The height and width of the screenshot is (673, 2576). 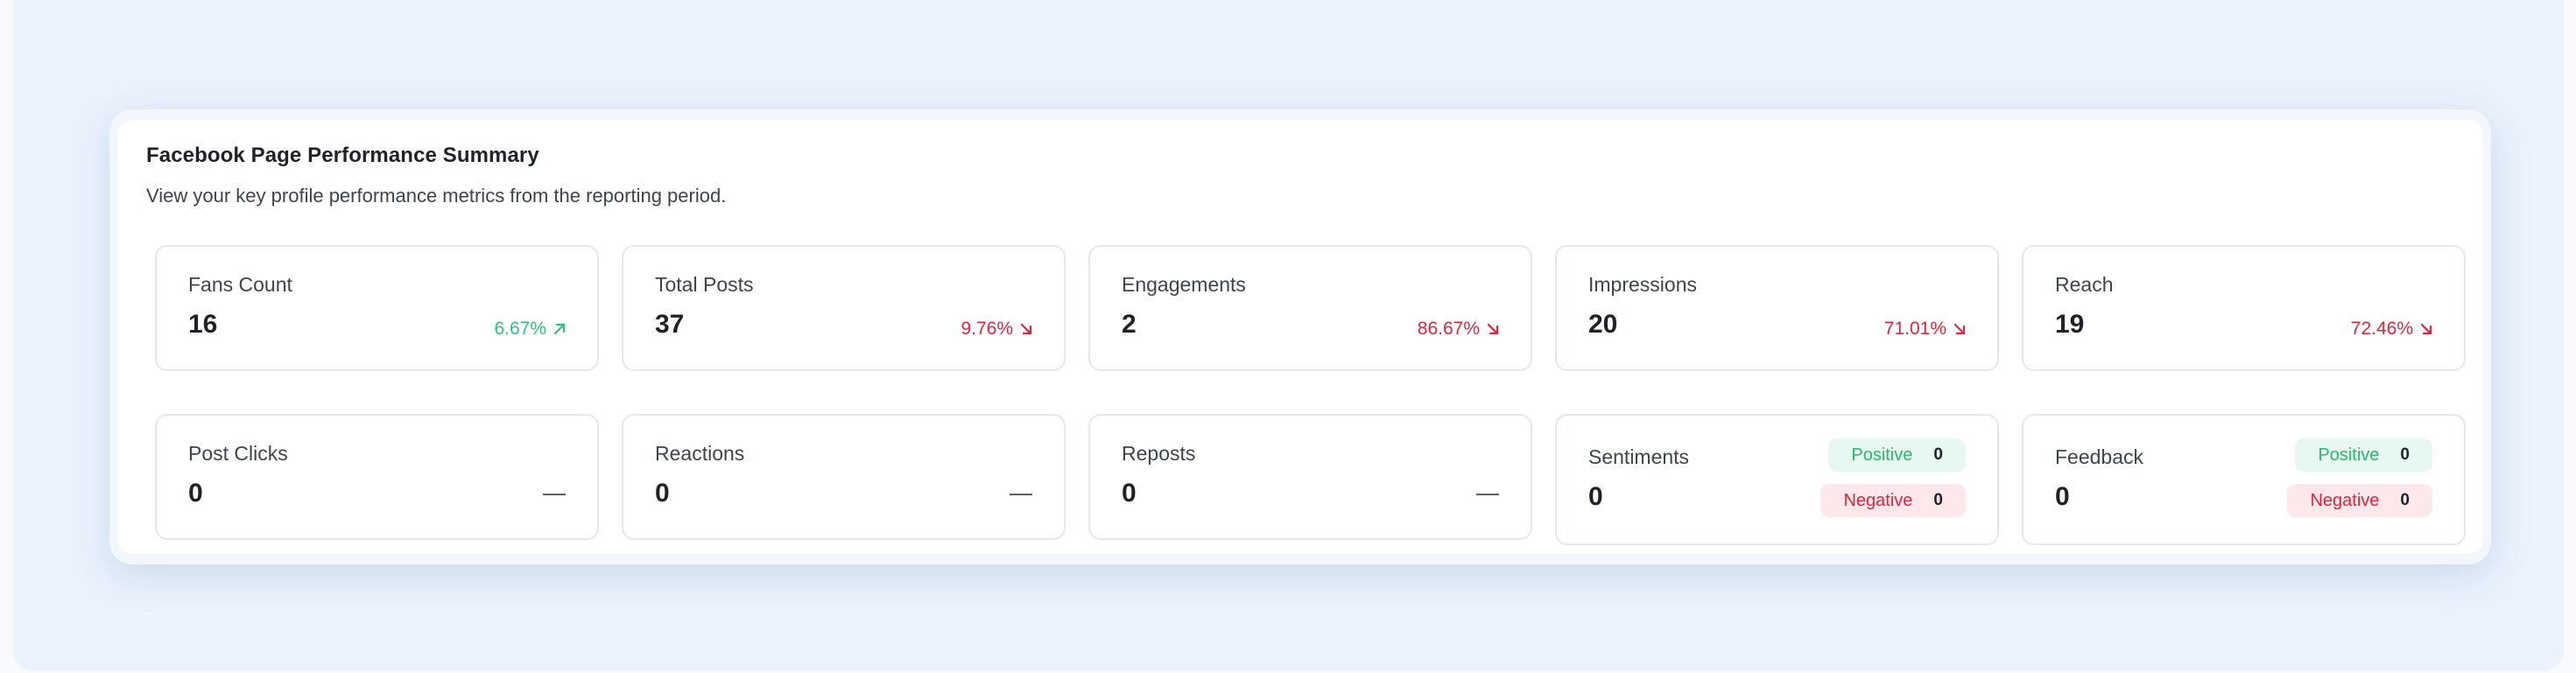 What do you see at coordinates (1129, 324) in the screenshot?
I see `metric-value: 2` at bounding box center [1129, 324].